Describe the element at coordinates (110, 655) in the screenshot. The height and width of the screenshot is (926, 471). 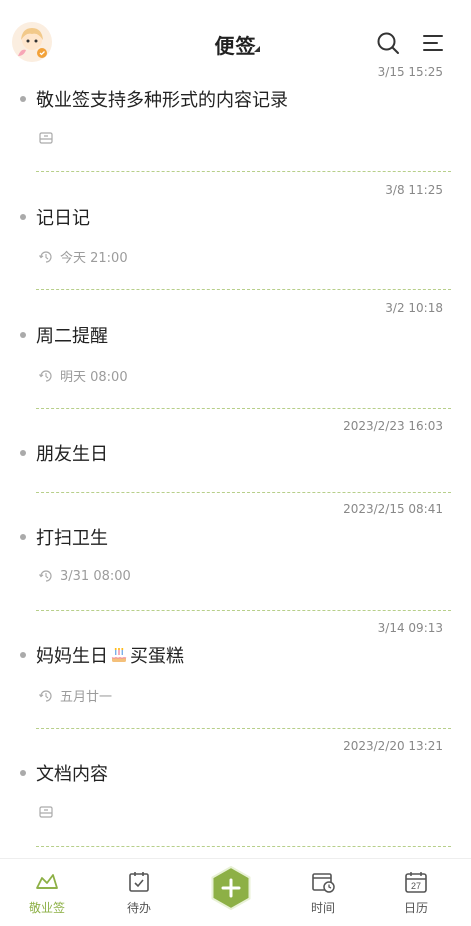
I see `note-title: 妈妈生日 买蛋糕` at that location.